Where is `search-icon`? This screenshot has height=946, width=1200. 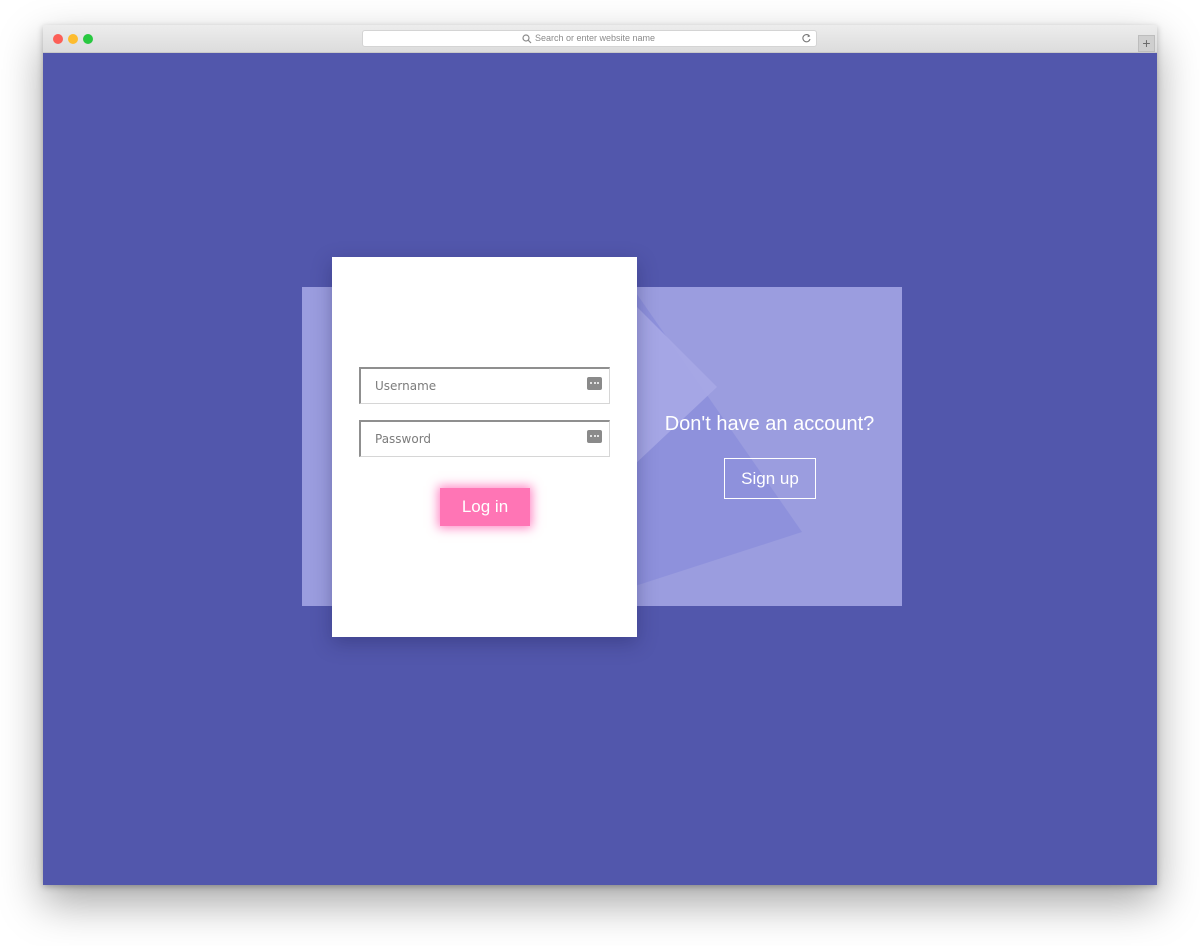
search-icon is located at coordinates (527, 39).